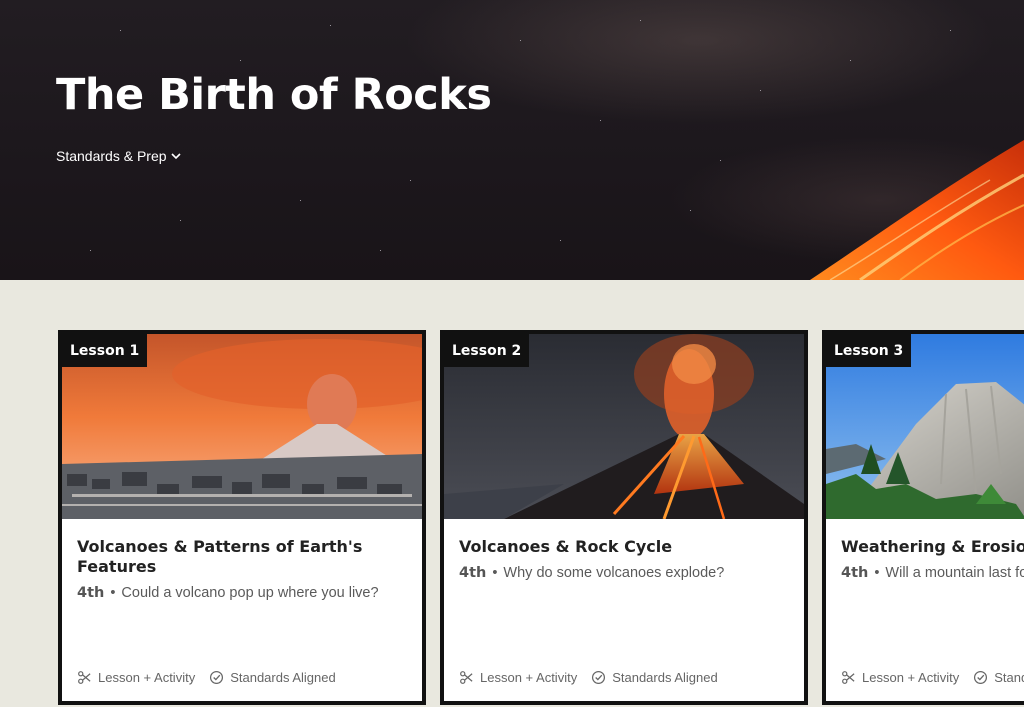  What do you see at coordinates (917, 210) in the screenshot?
I see `lava-flow-image` at bounding box center [917, 210].